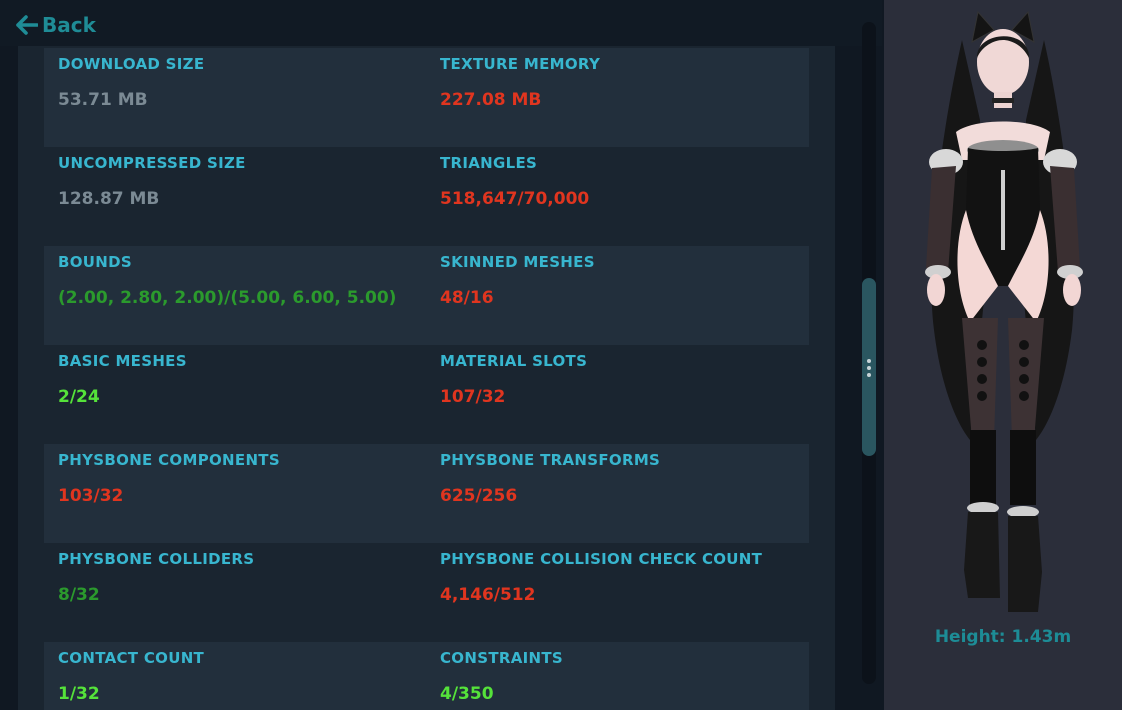 The height and width of the screenshot is (710, 1122). Describe the element at coordinates (514, 361) in the screenshot. I see `stat-label: MATERIAL SLOTS` at that location.